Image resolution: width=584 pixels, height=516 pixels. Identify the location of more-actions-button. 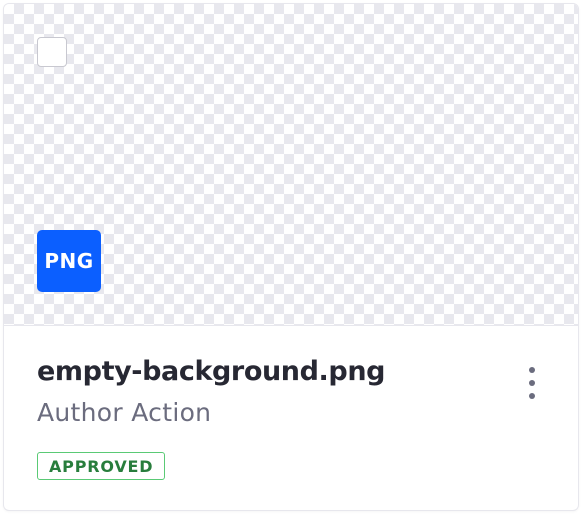
(532, 383).